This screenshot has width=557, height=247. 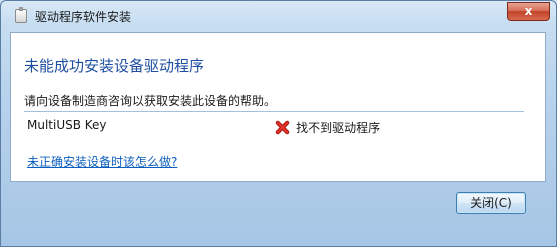 What do you see at coordinates (102, 161) in the screenshot?
I see `troubleshoot-link: 未正确安装设备时该怎么做?` at bounding box center [102, 161].